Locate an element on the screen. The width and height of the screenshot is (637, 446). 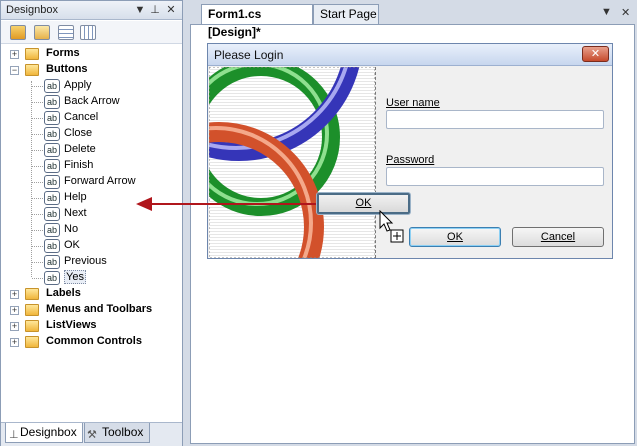
drag-preview-label: OK is located at coordinates (363, 203).